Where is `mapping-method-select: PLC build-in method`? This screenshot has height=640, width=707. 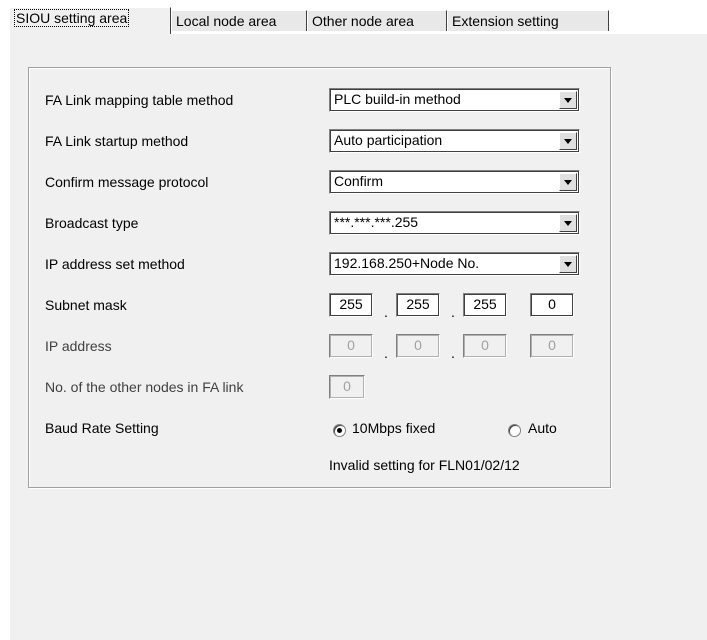 mapping-method-select: PLC build-in method is located at coordinates (454, 100).